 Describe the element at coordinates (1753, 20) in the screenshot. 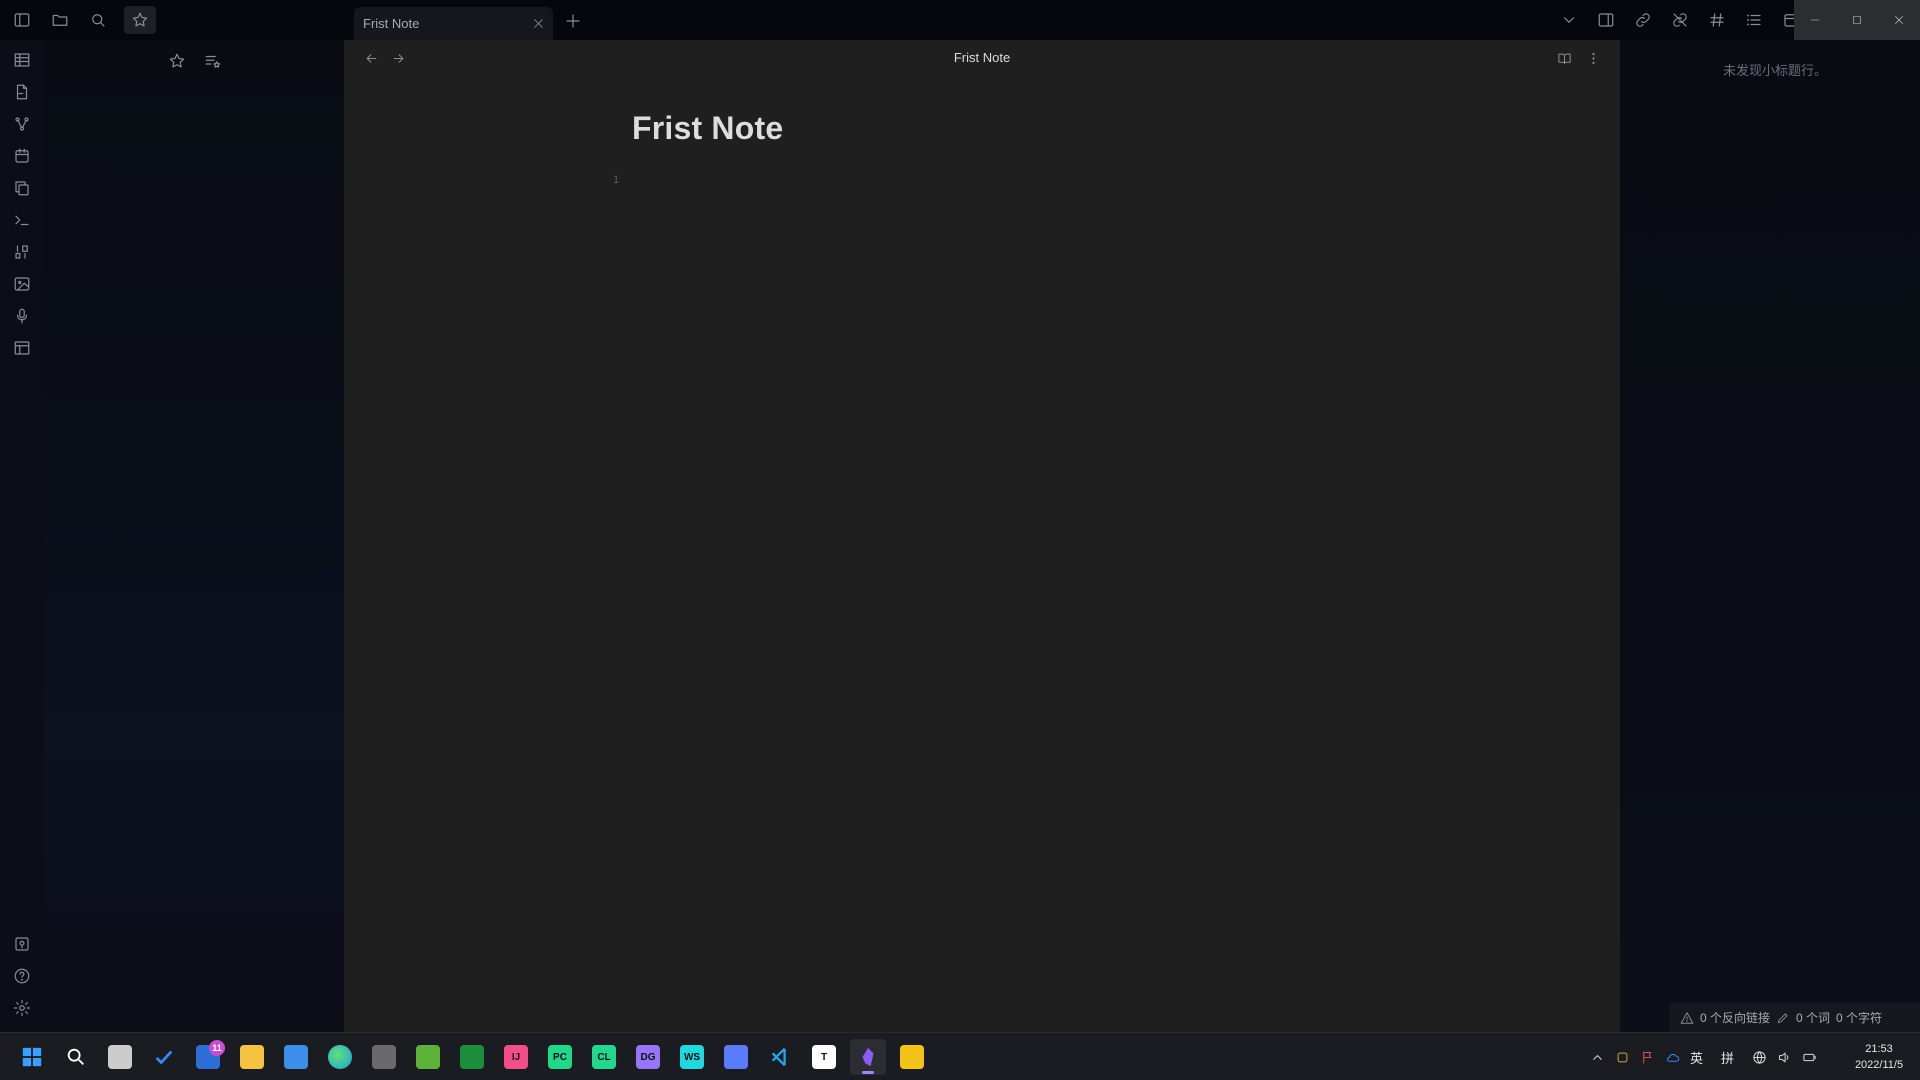

I see `list-icon` at that location.